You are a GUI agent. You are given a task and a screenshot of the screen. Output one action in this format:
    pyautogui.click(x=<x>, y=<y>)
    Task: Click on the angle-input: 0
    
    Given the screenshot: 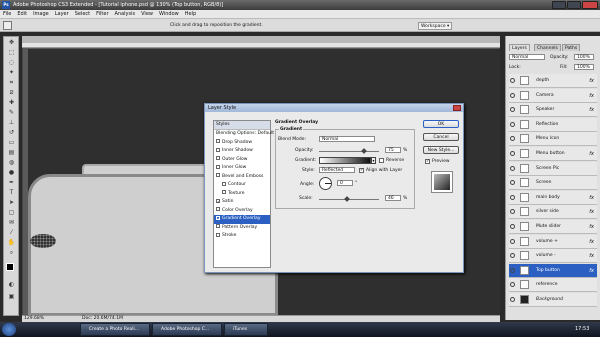 What is the action you would take?
    pyautogui.click(x=345, y=183)
    